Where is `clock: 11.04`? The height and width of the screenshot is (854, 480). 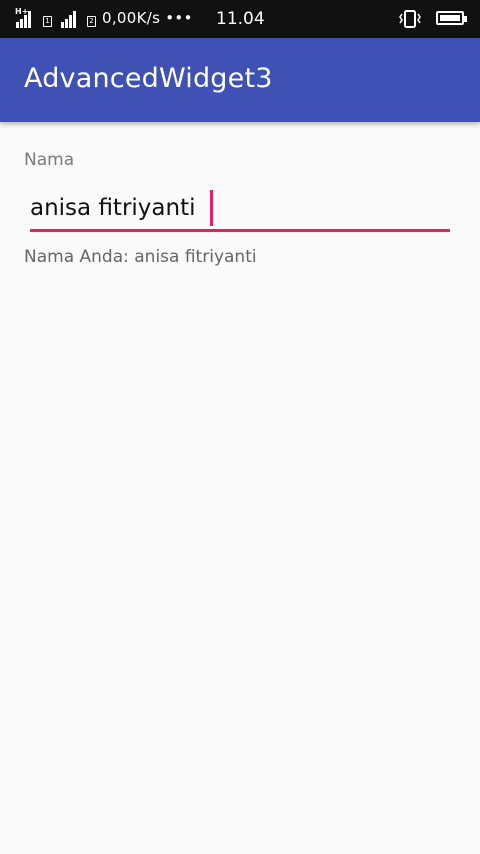 clock: 11.04 is located at coordinates (240, 19).